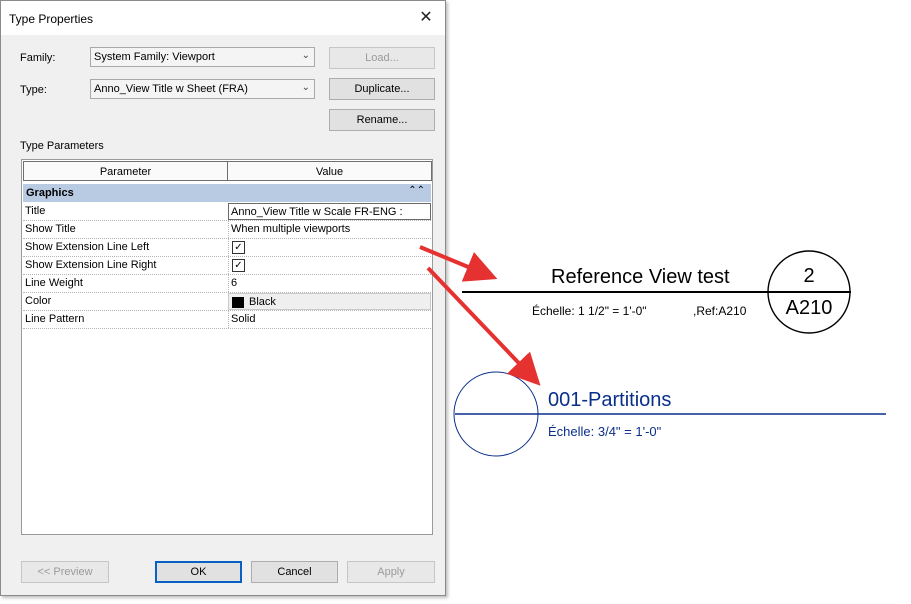 This screenshot has width=911, height=604. I want to click on partition-view-title: 001-Partitions, so click(610, 400).